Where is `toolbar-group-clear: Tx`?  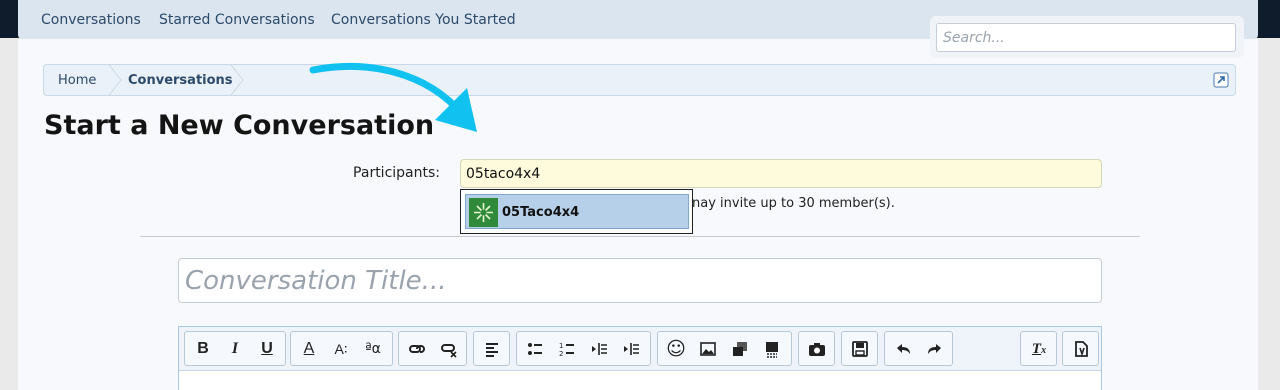 toolbar-group-clear: Tx is located at coordinates (1038, 348).